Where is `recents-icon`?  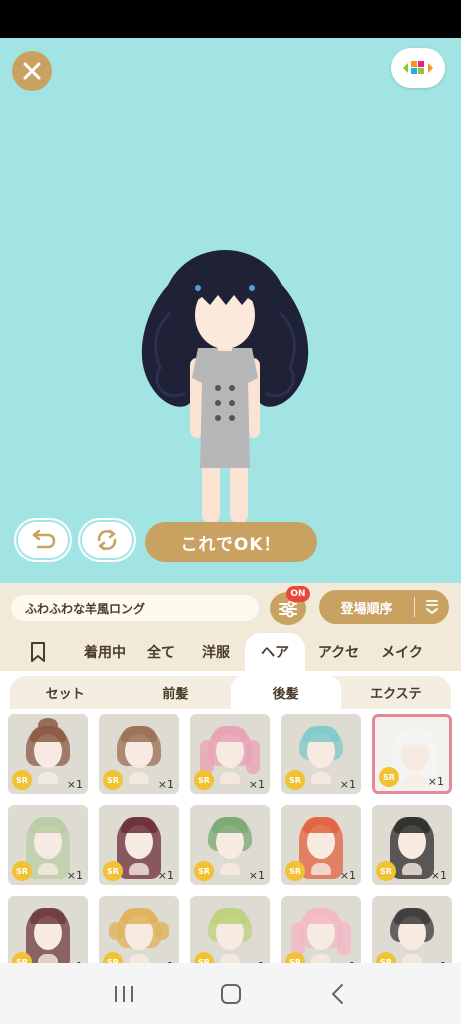 recents-icon is located at coordinates (123, 993).